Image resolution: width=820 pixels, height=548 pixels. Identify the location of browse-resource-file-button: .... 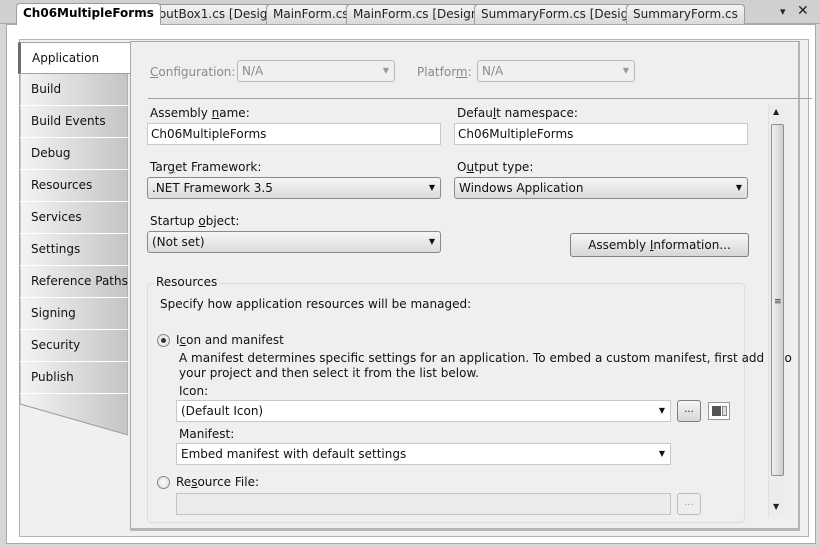
(689, 504).